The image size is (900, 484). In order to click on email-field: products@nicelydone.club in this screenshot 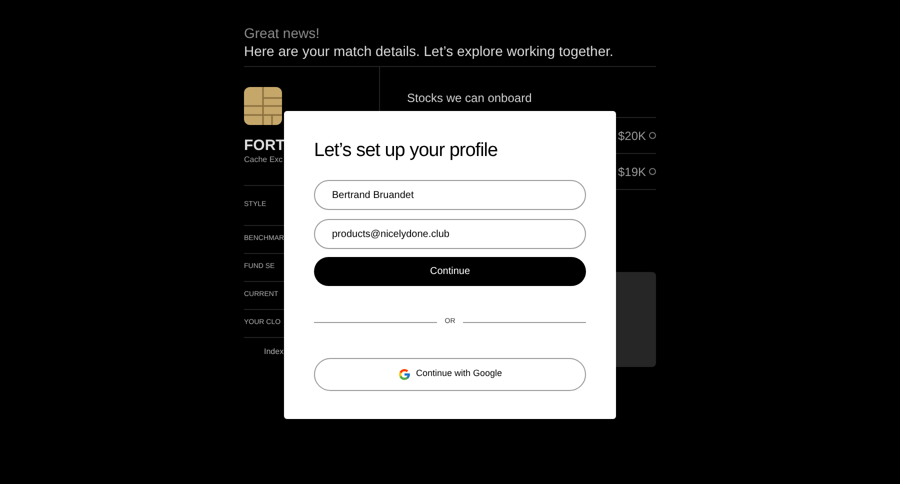, I will do `click(450, 234)`.